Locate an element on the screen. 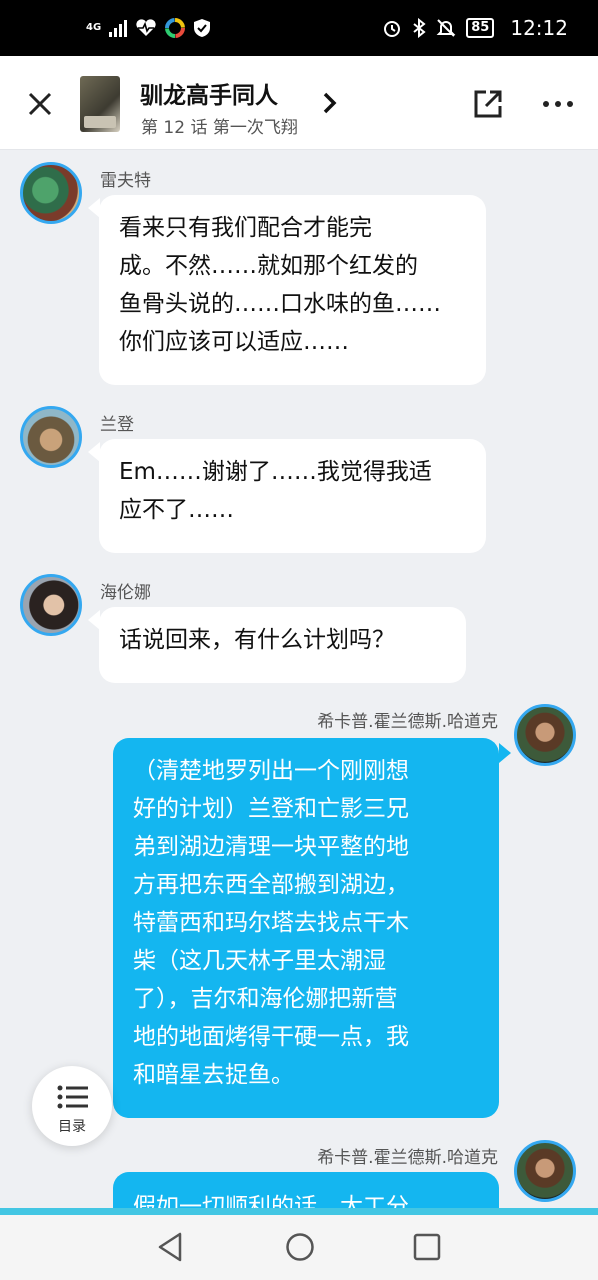 The height and width of the screenshot is (1280, 598). table-of-contents-button: 目录 is located at coordinates (72, 1106).